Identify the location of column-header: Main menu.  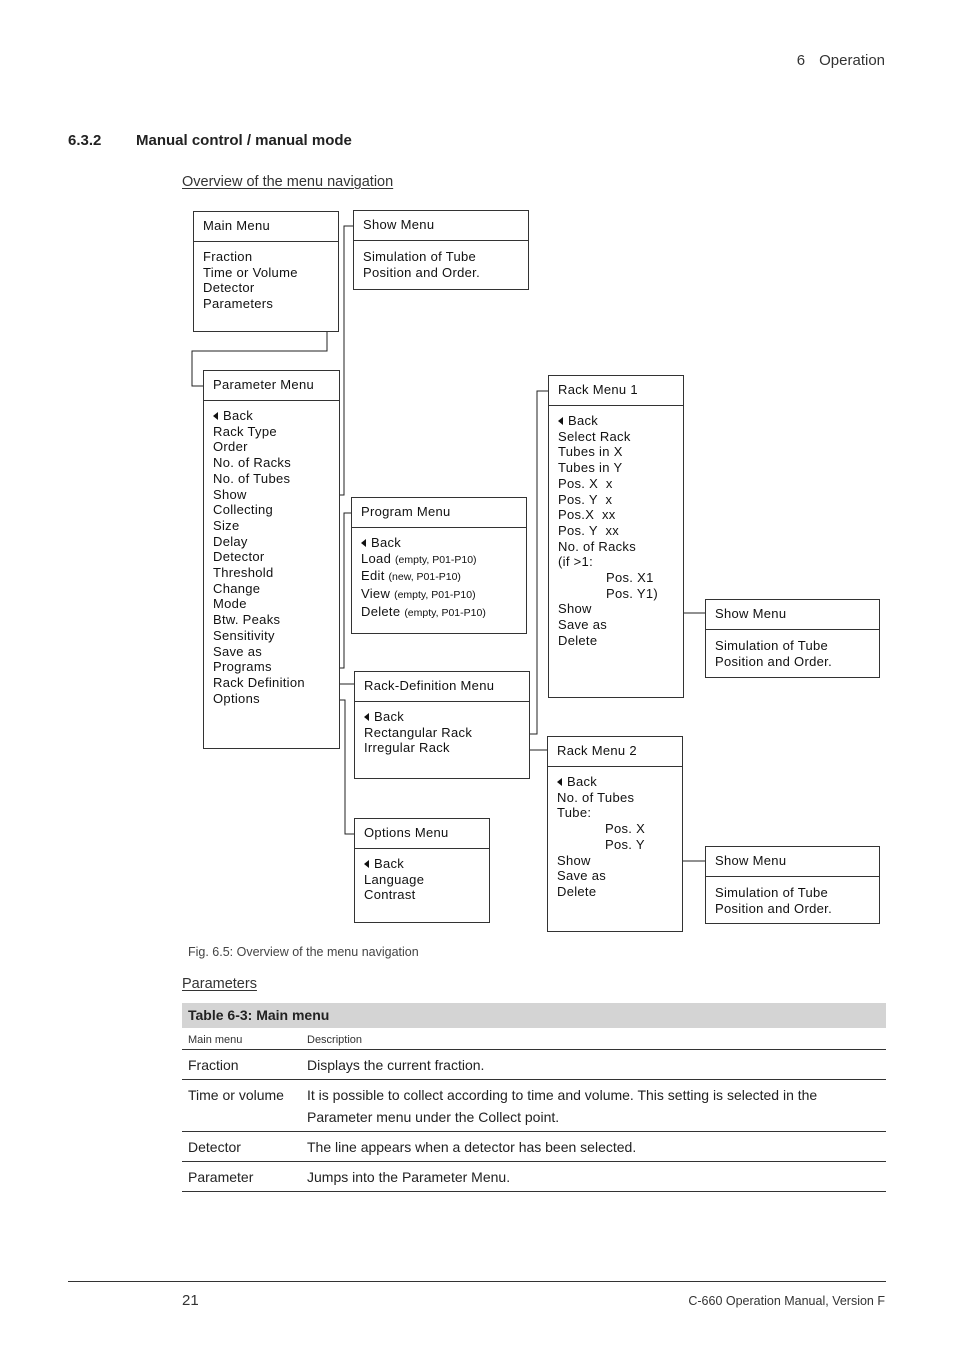
(215, 1040).